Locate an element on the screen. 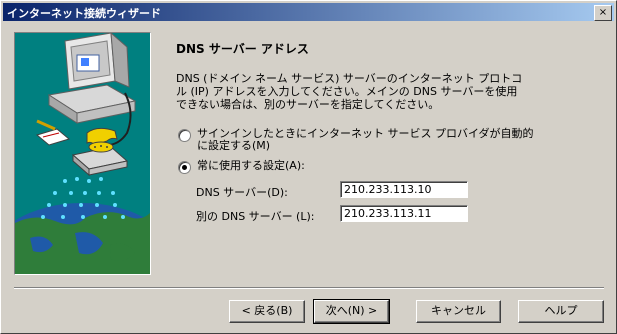 The height and width of the screenshot is (334, 617). help-button: ヘルプ is located at coordinates (561, 311).